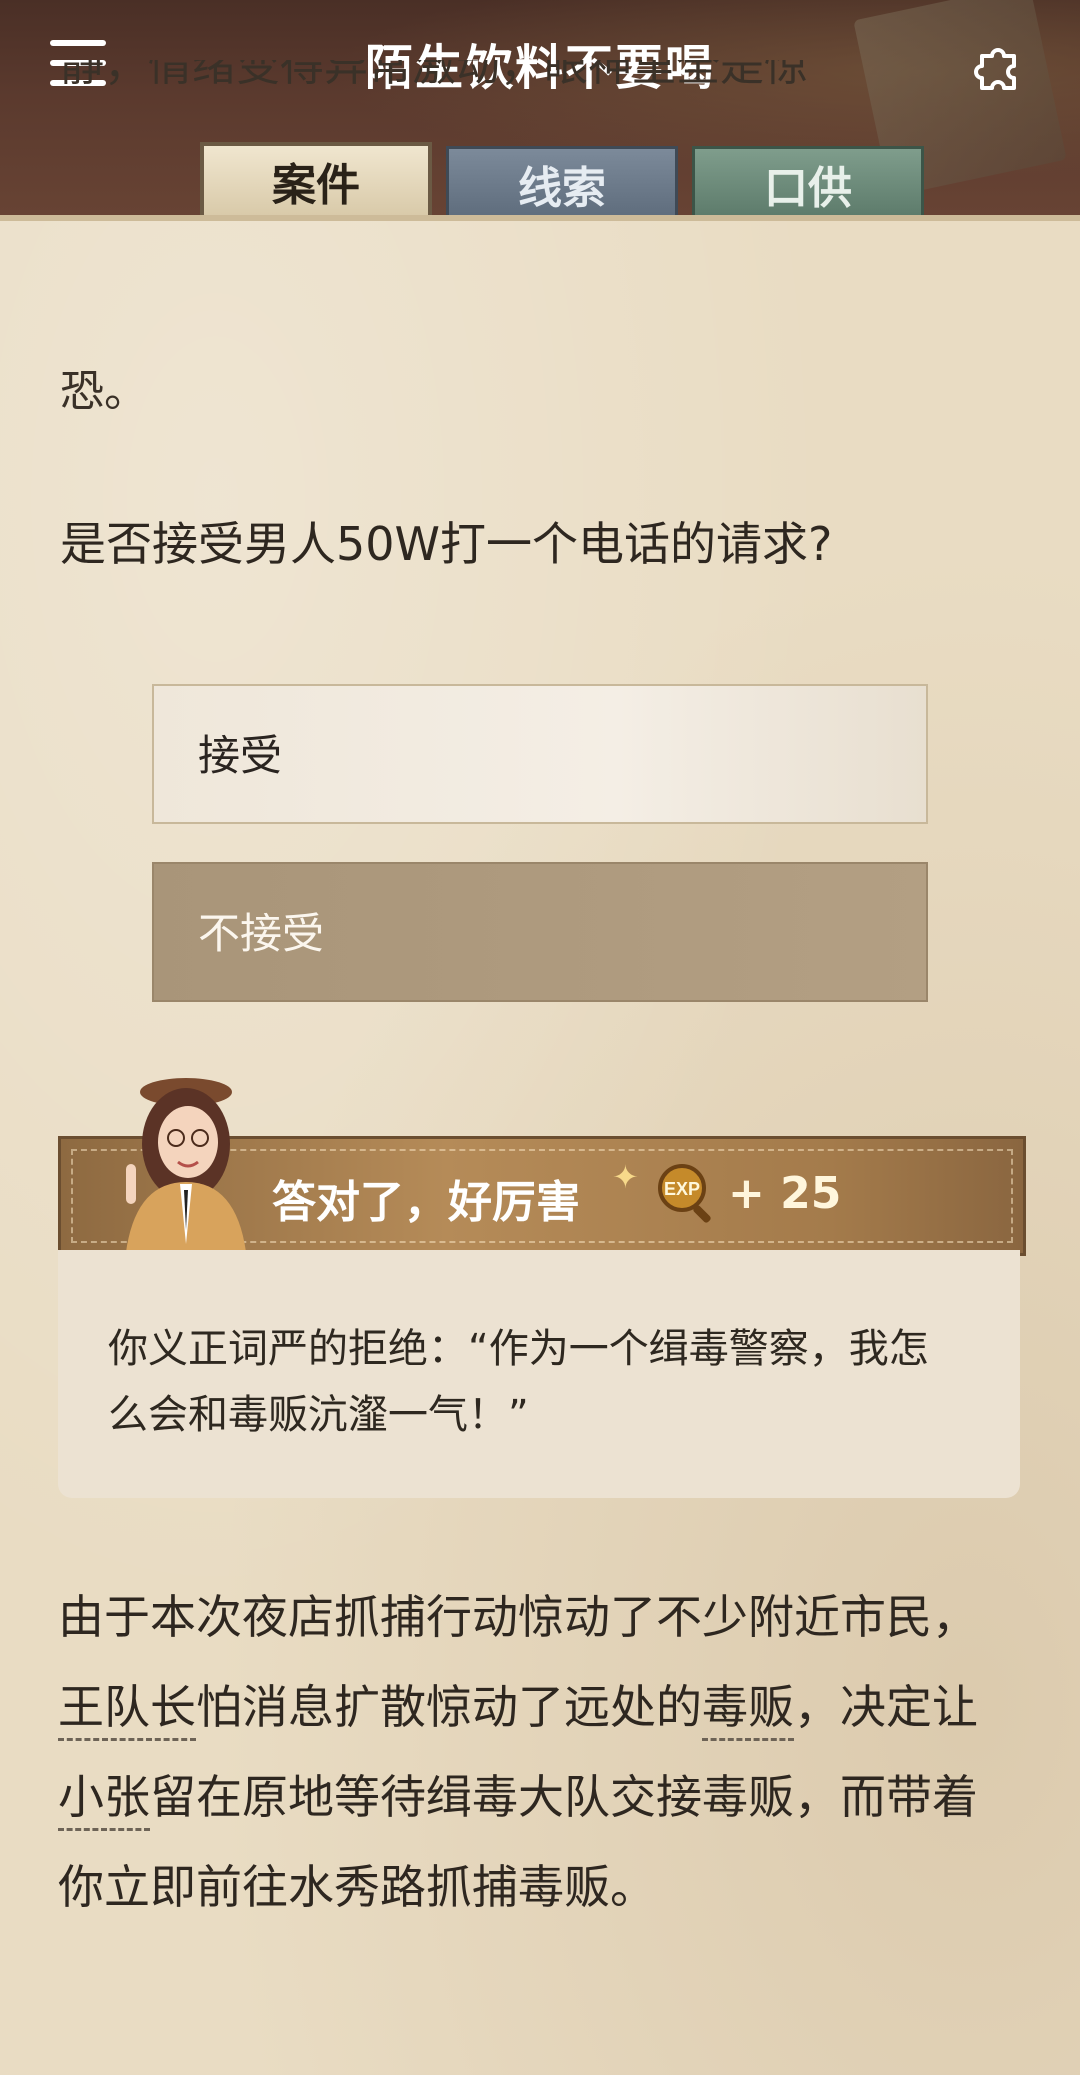 The width and height of the screenshot is (1080, 2075). I want to click on choice-accept-button: 接受, so click(540, 754).